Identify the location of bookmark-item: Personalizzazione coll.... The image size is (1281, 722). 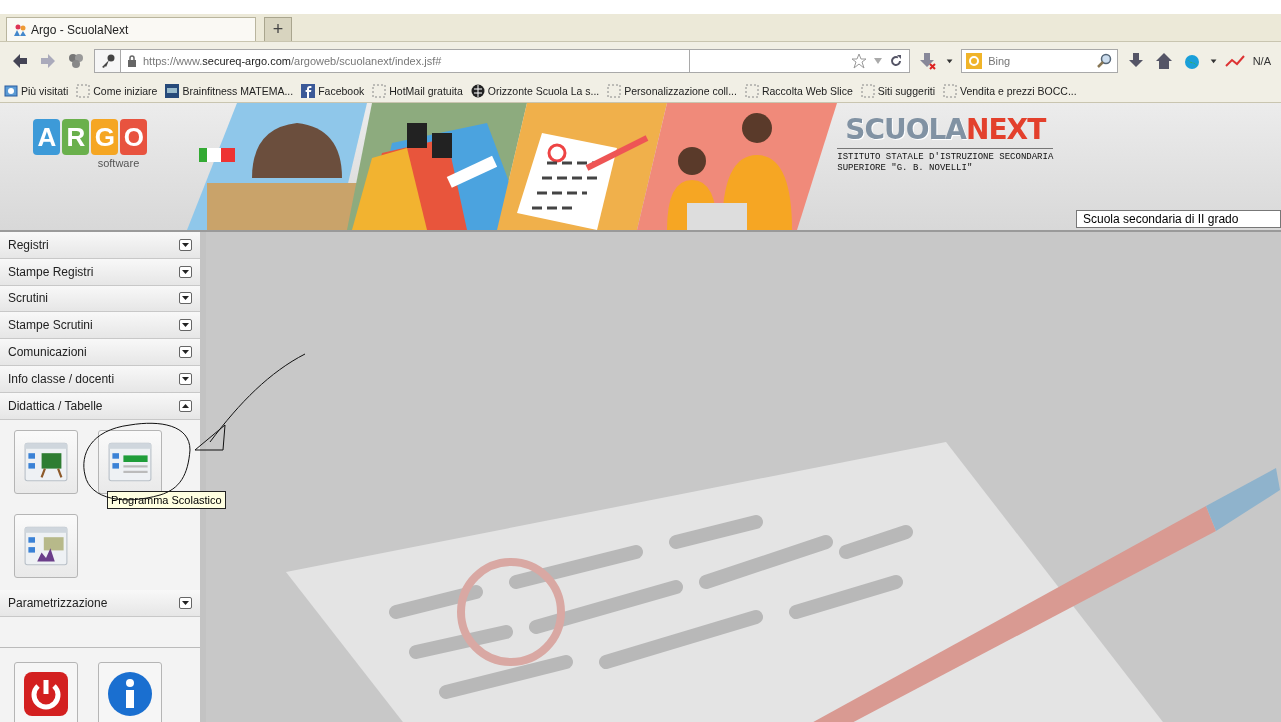
(672, 91).